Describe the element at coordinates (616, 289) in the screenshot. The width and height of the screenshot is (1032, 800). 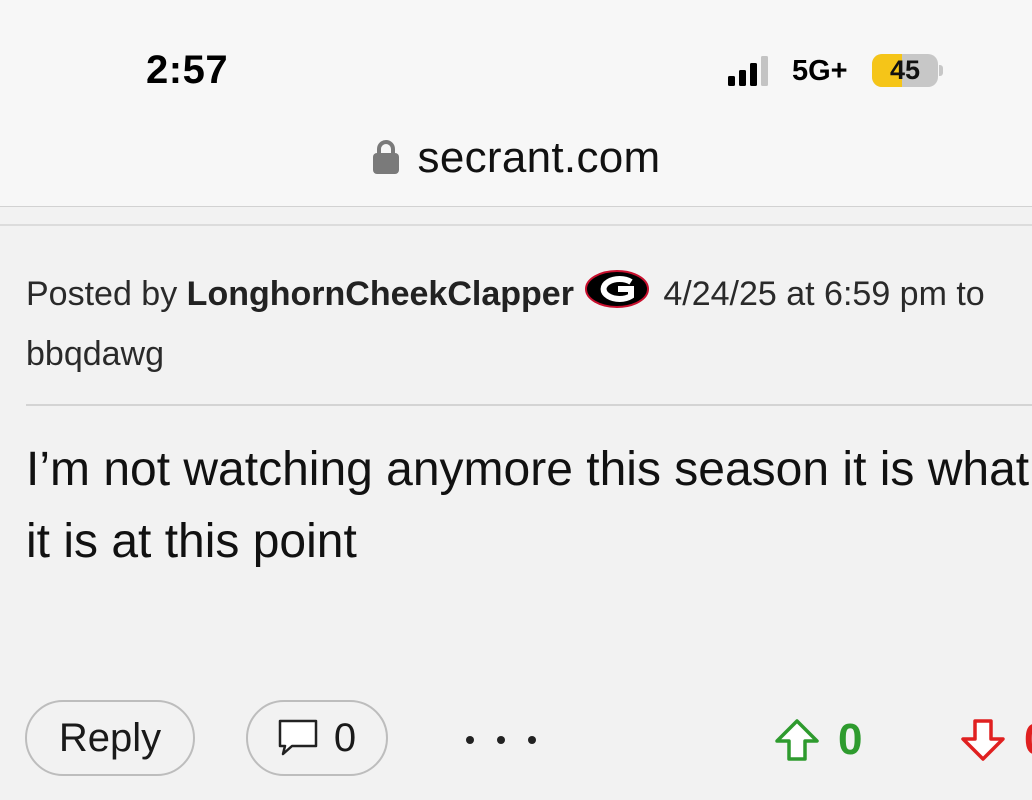
I see `georgia-g-logo-icon` at that location.